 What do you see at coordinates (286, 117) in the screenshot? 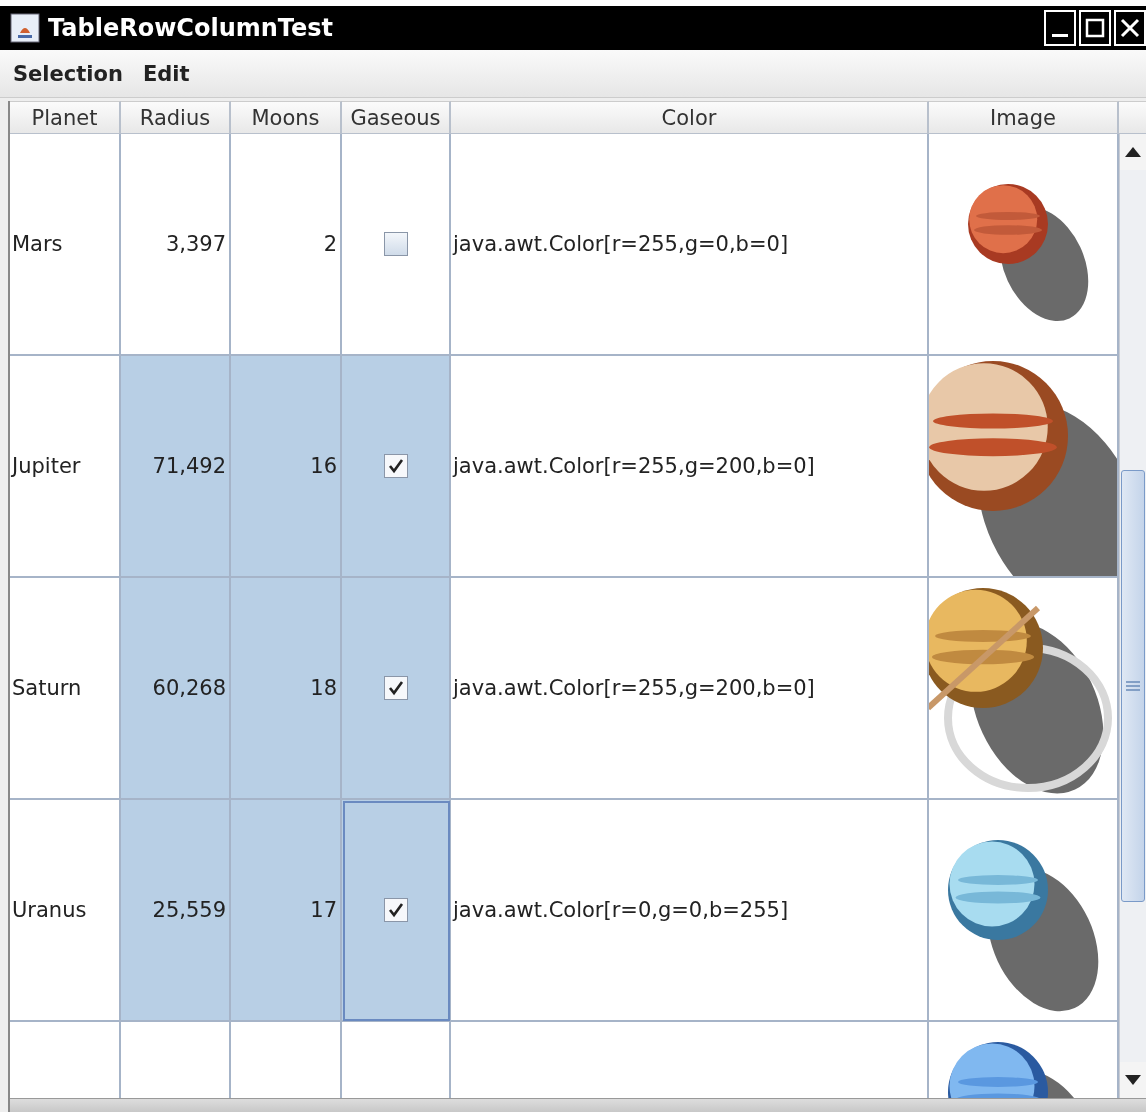
I see `column-header: Moons` at bounding box center [286, 117].